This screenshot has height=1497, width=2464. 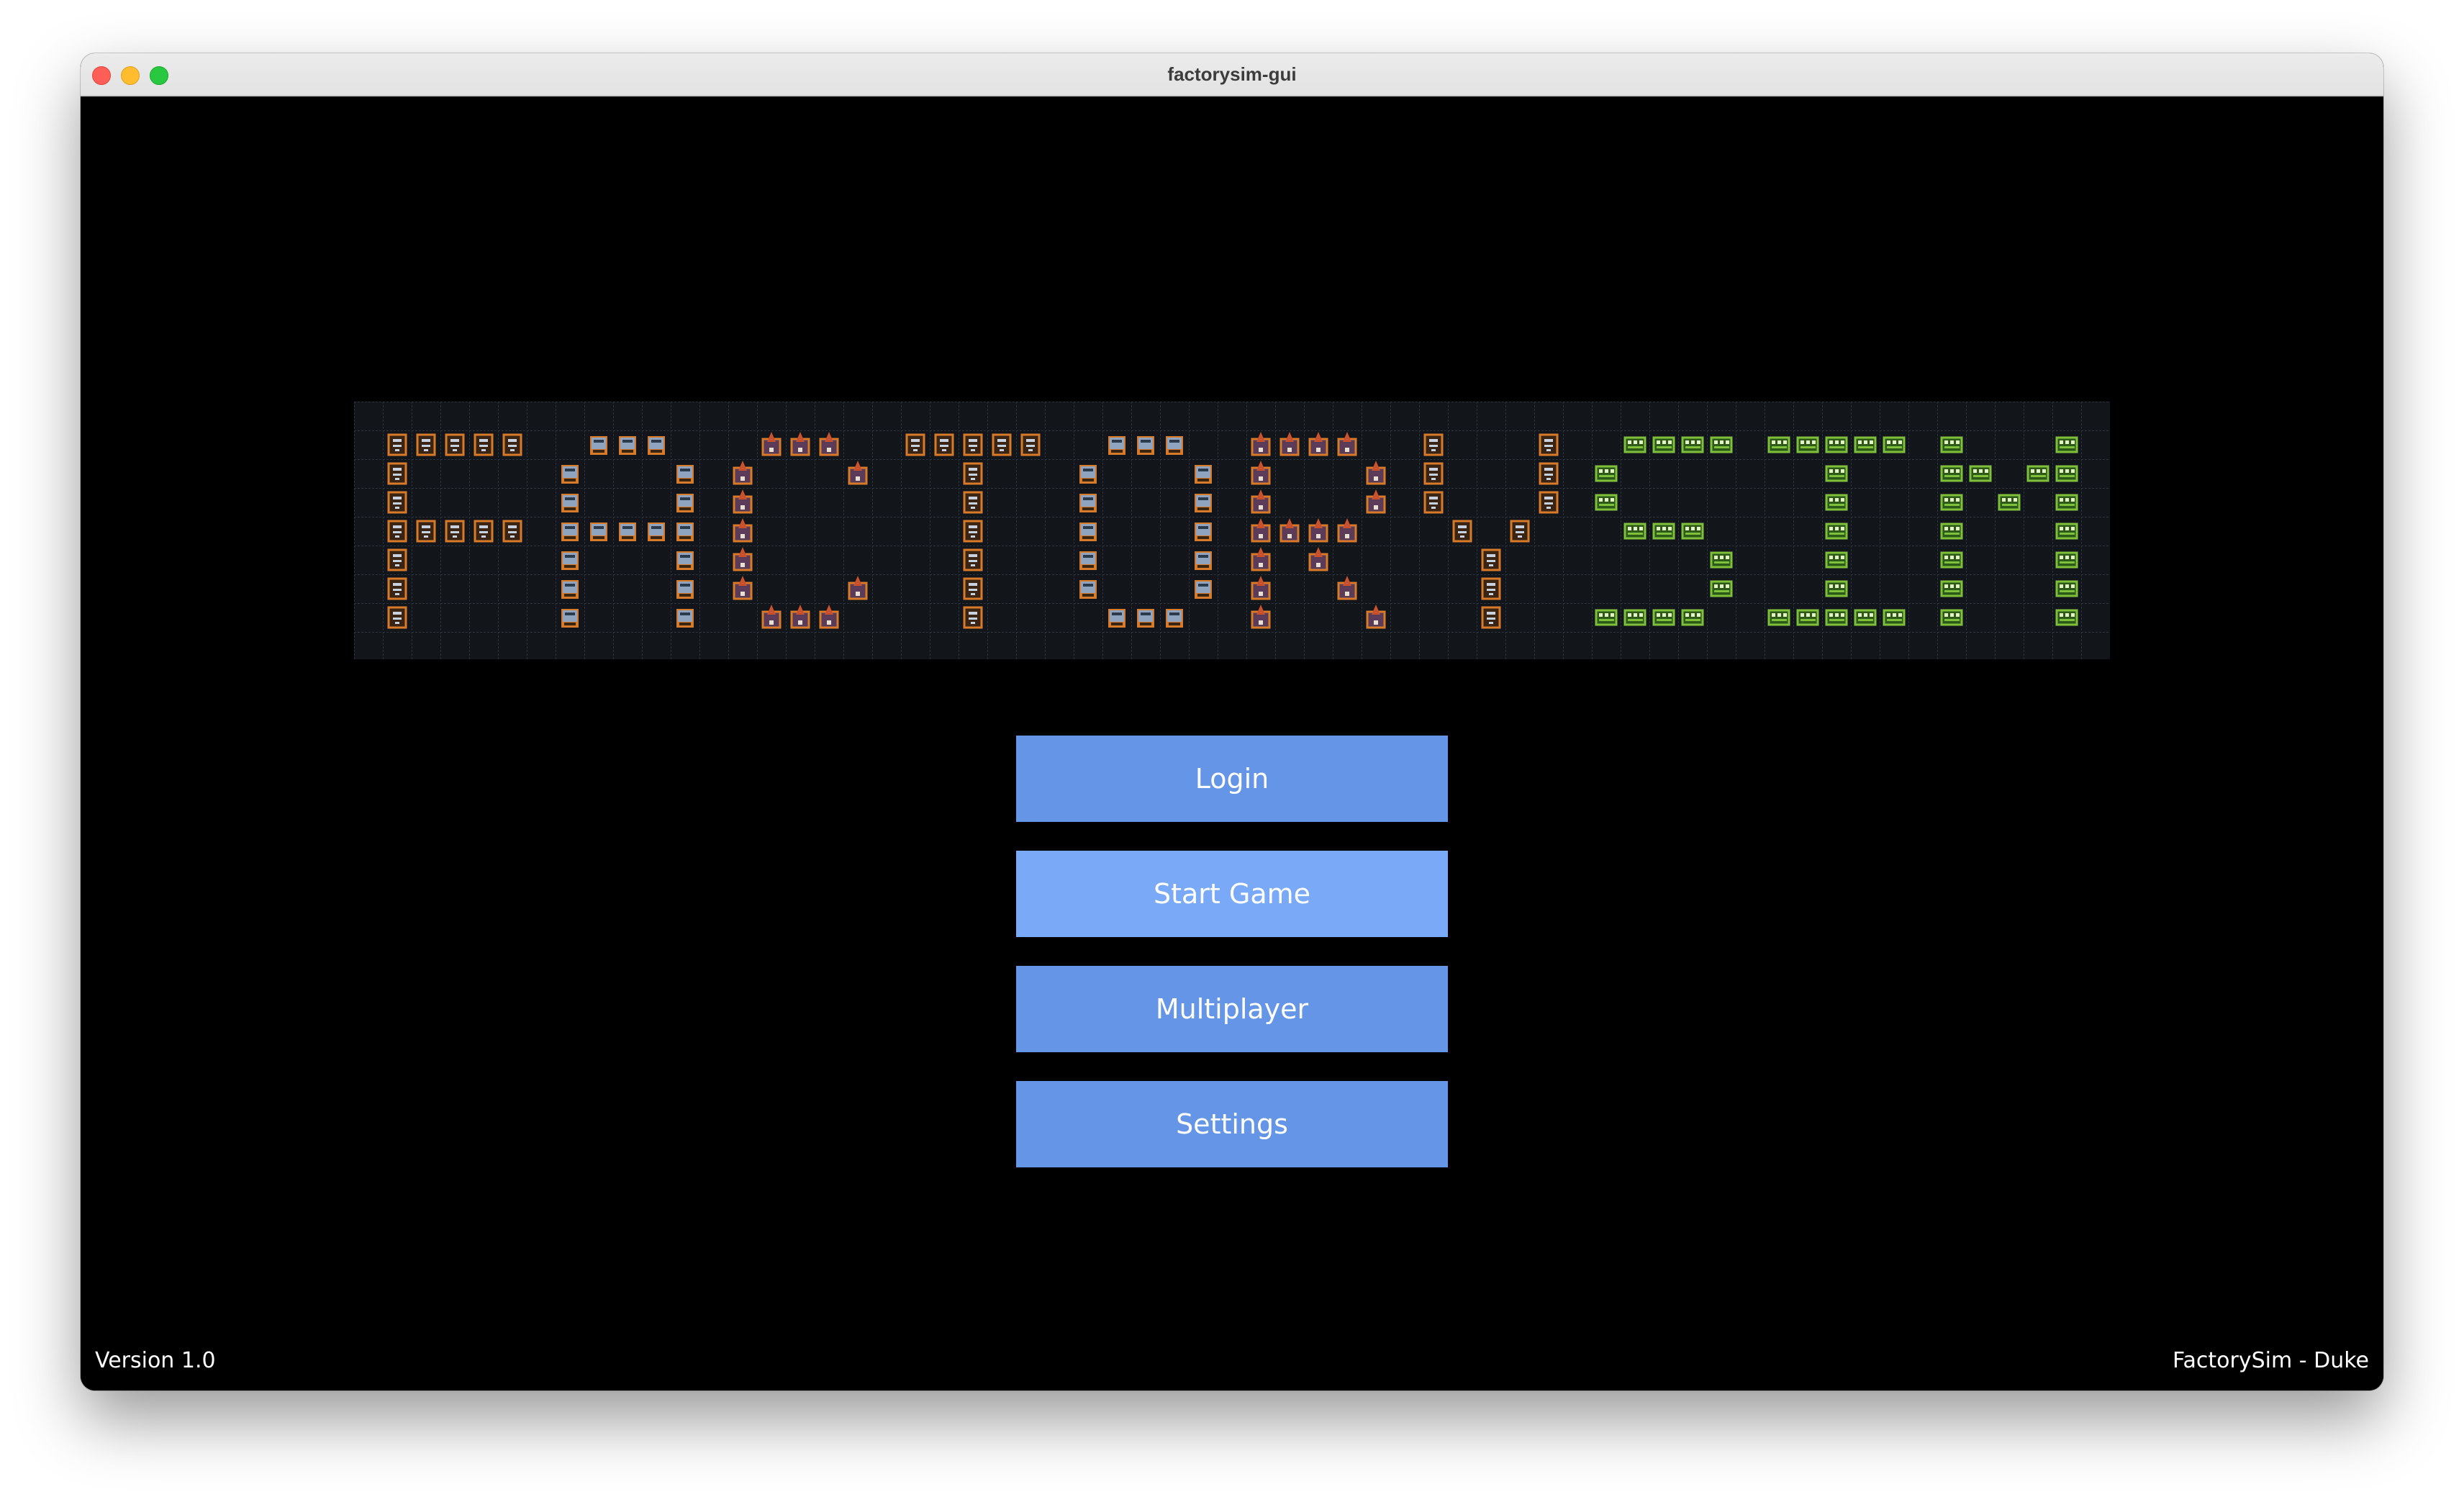 I want to click on credit-label: FactorySim - Duke, so click(x=2271, y=1360).